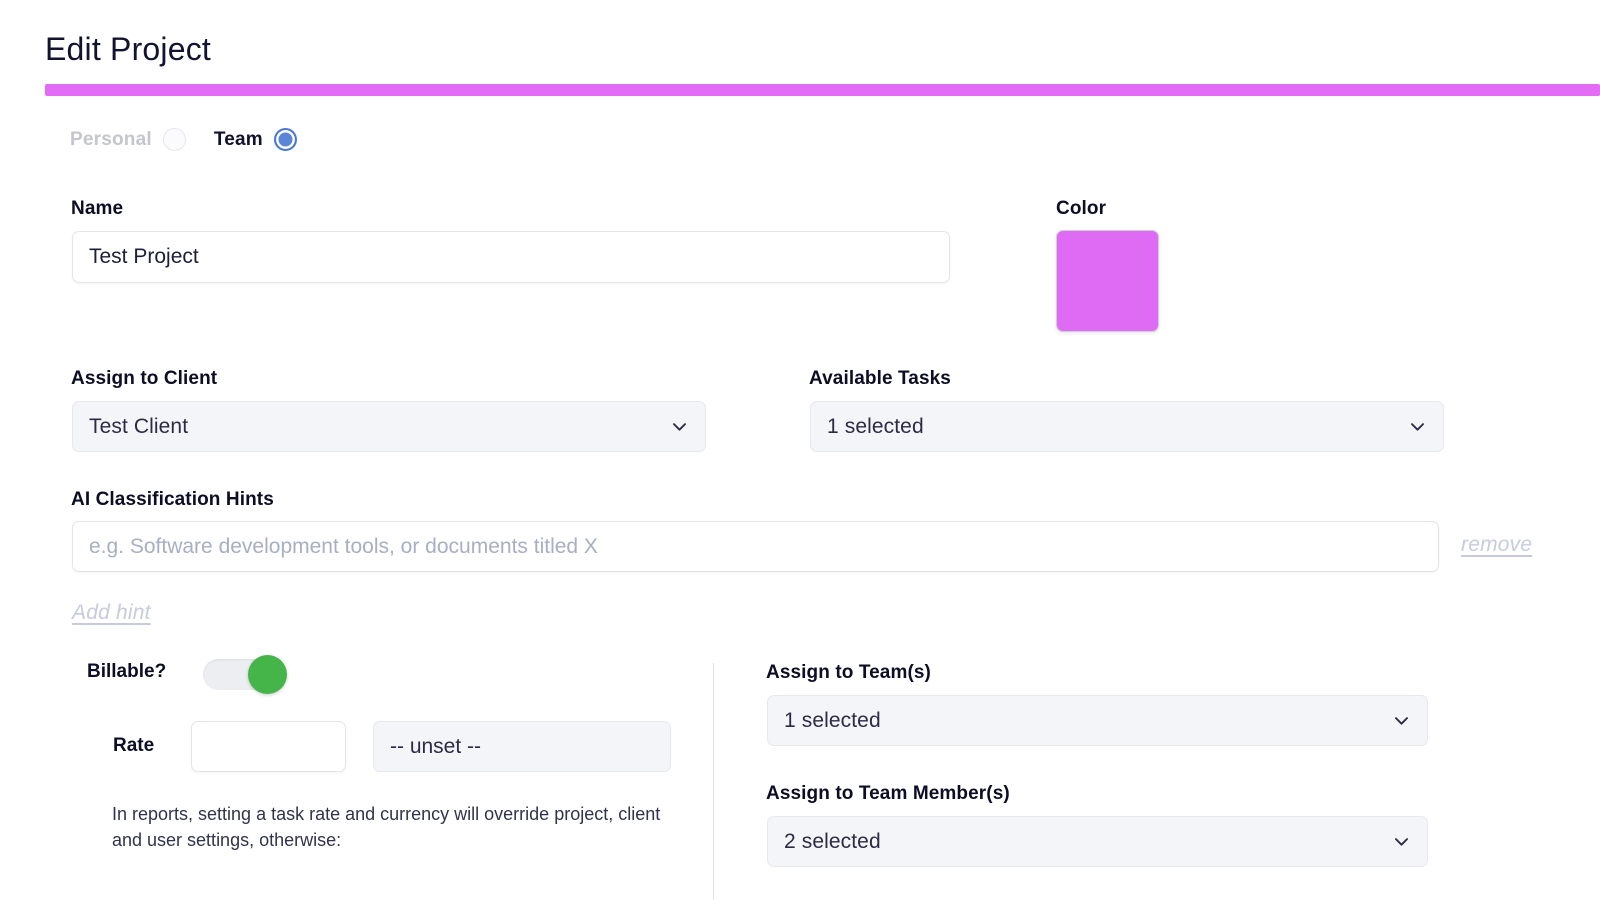 The height and width of the screenshot is (900, 1600). I want to click on remove-hint-link: remove, so click(1496, 545).